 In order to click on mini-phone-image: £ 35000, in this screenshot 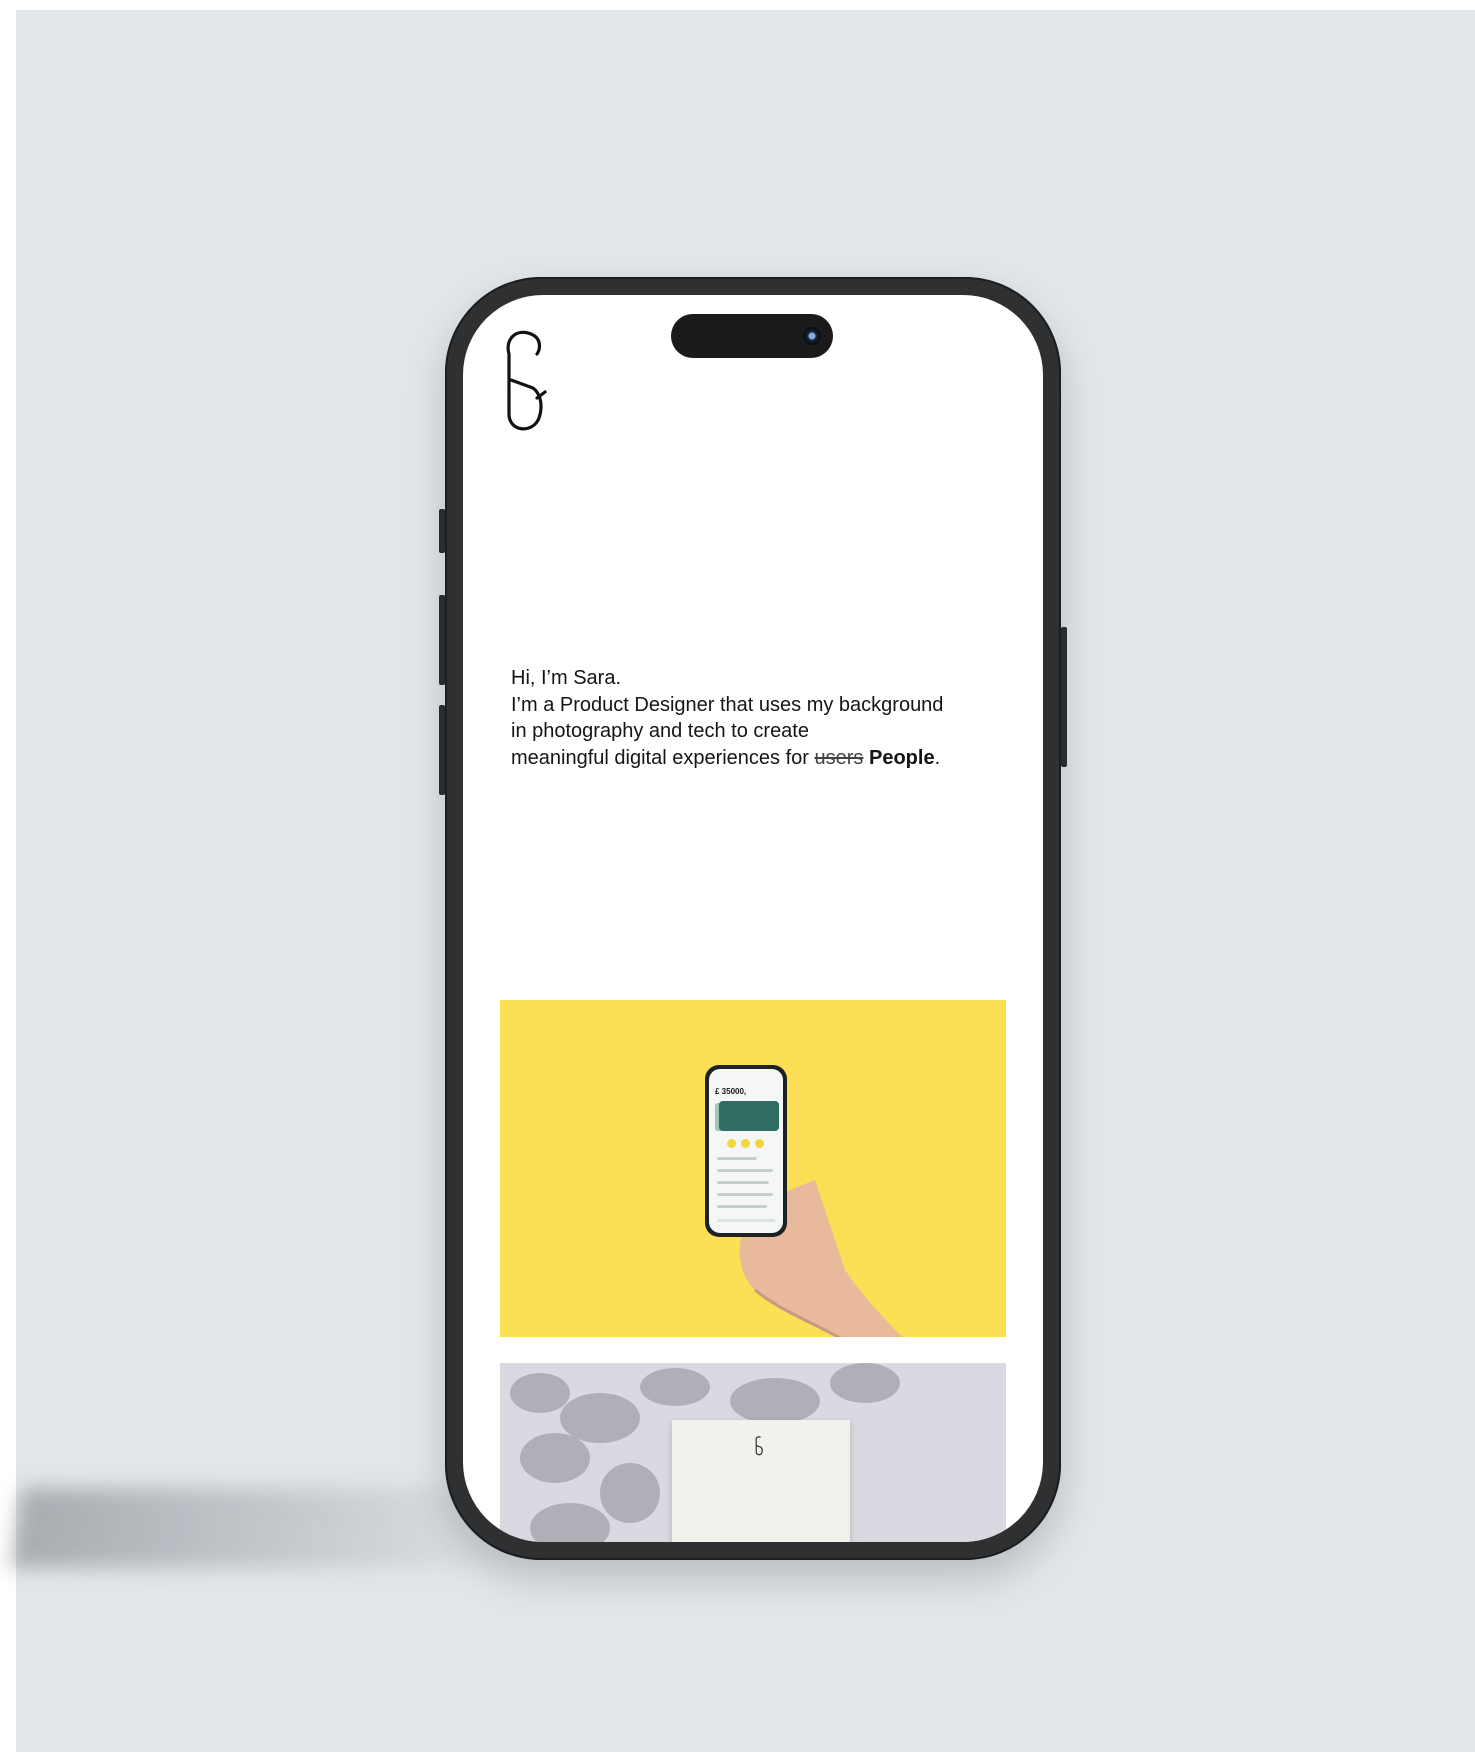, I will do `click(746, 1151)`.